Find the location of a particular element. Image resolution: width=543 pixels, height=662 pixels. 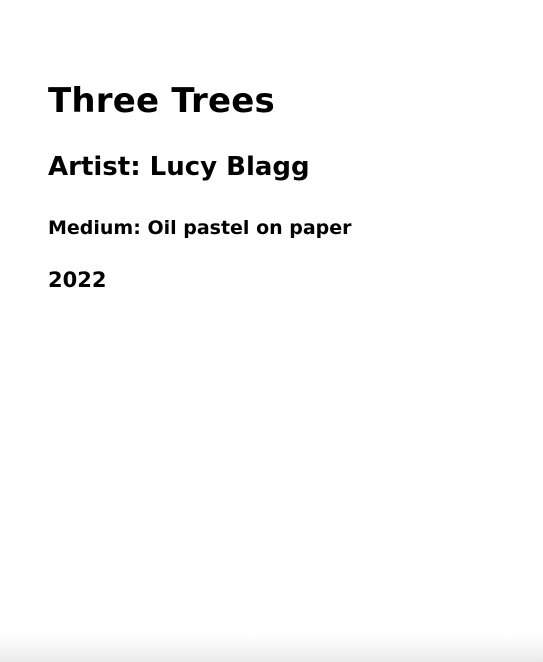

artwork-title: Three Trees is located at coordinates (161, 101).